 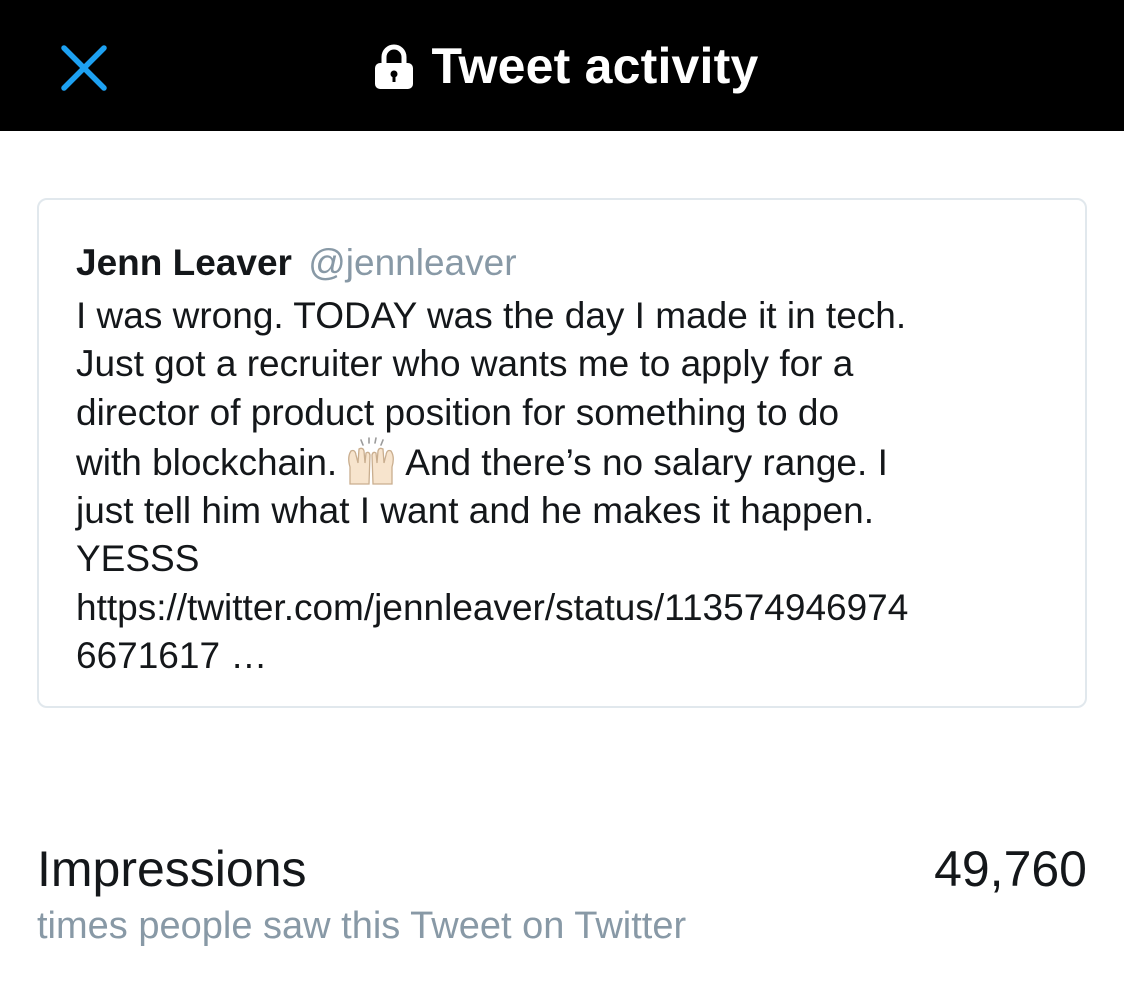 What do you see at coordinates (207, 462) in the screenshot?
I see `tweet-line-part: with blockchain.` at bounding box center [207, 462].